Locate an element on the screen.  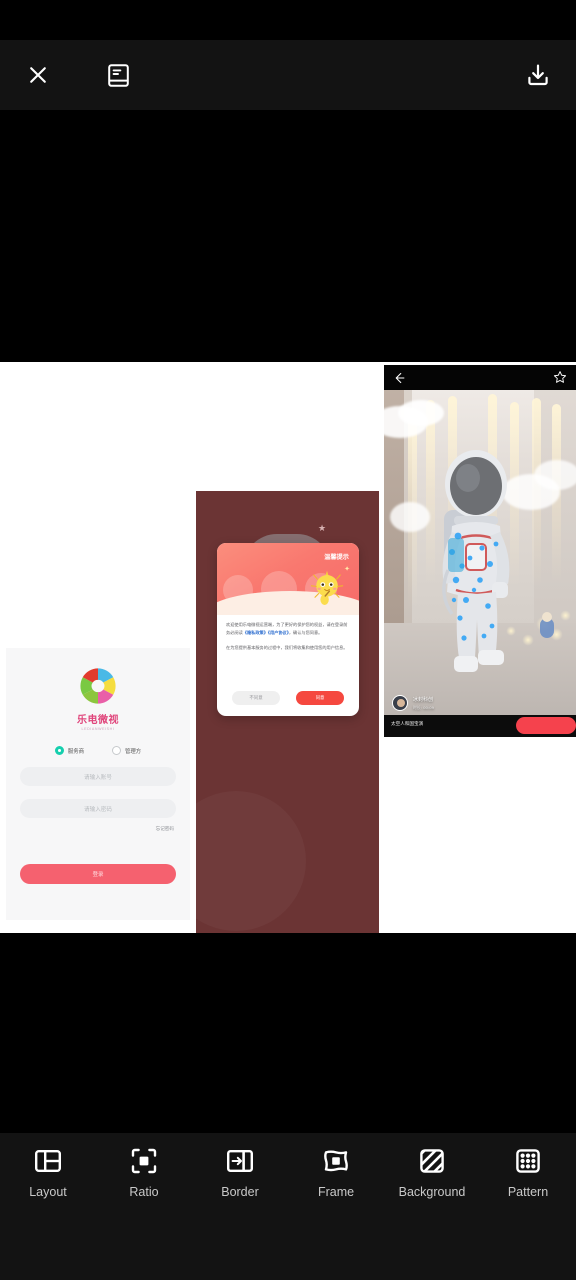
agree-button: 同意 is located at coordinates (320, 698).